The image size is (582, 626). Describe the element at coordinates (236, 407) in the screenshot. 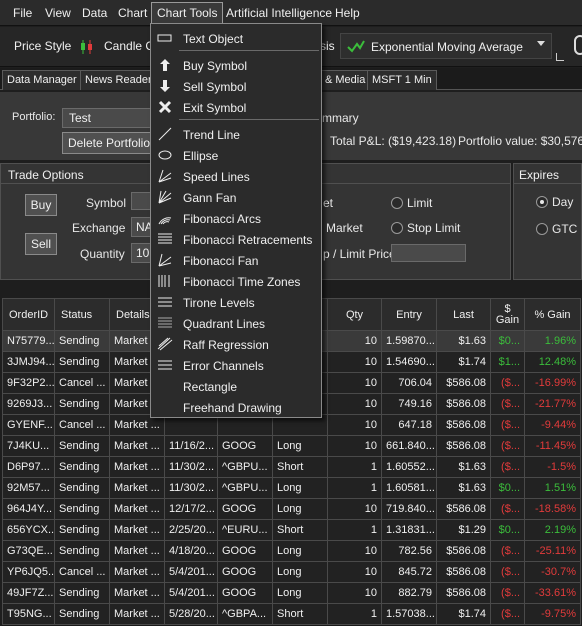

I see `menu-item-freehand-drawing: Freehand Drawing` at that location.